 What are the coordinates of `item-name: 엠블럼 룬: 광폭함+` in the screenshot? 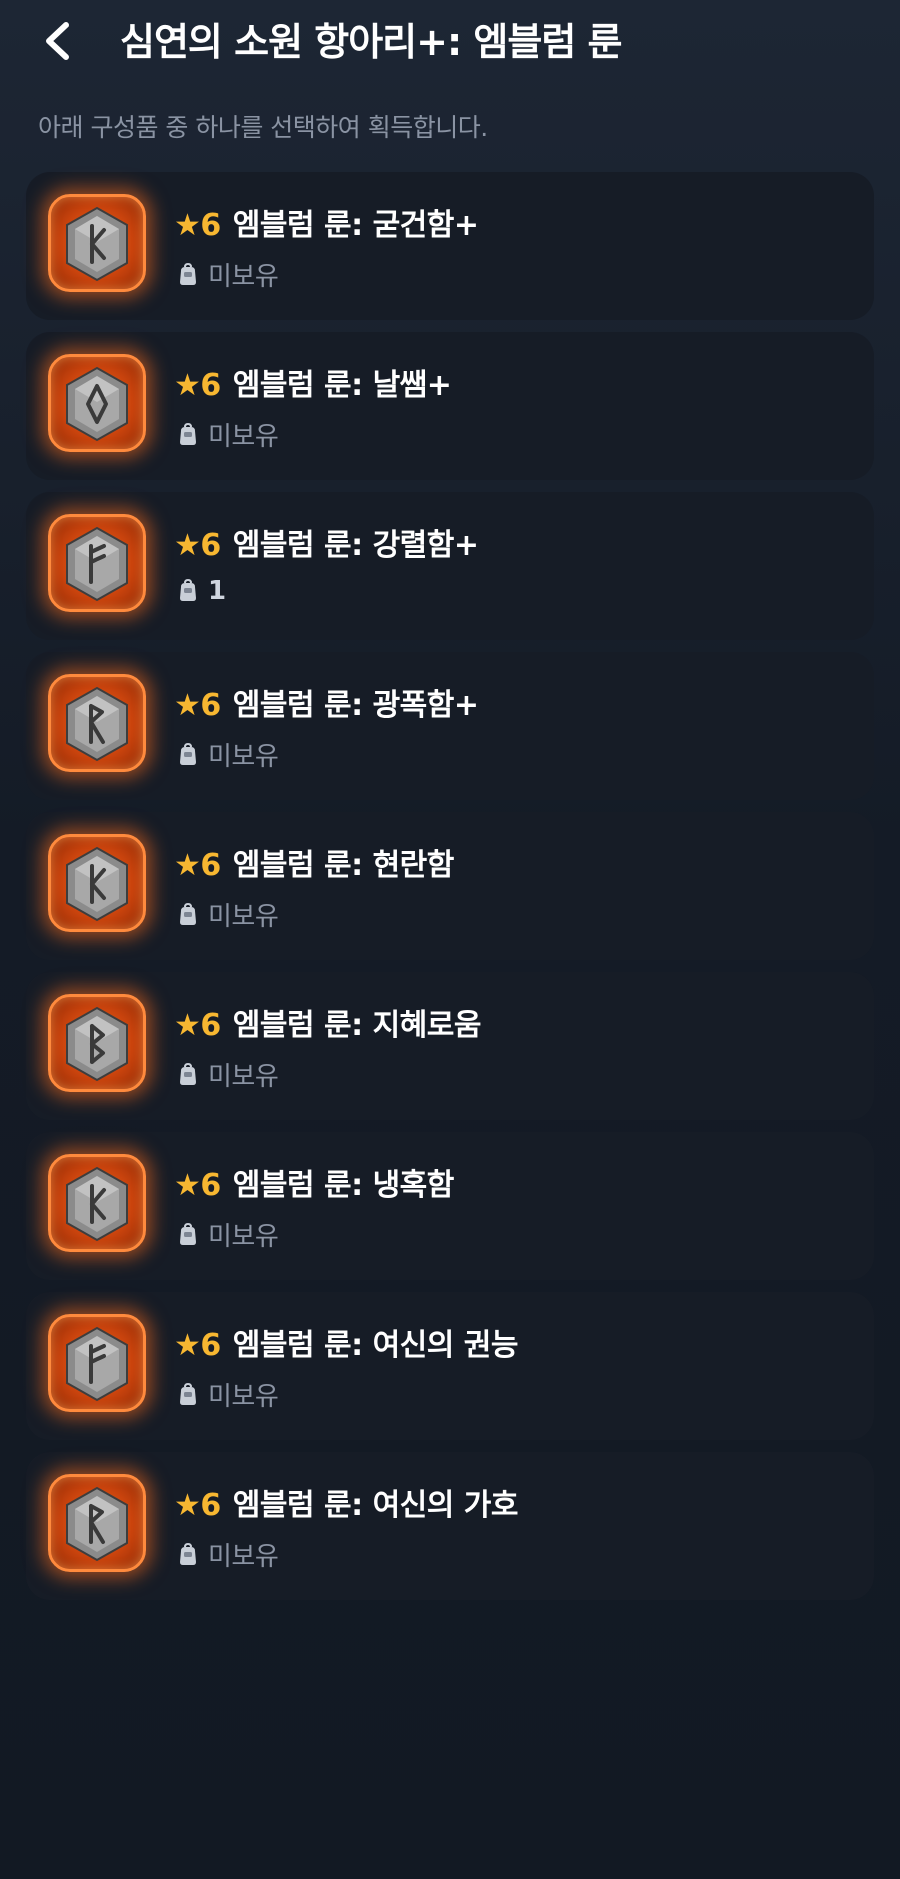 It's located at (355, 705).